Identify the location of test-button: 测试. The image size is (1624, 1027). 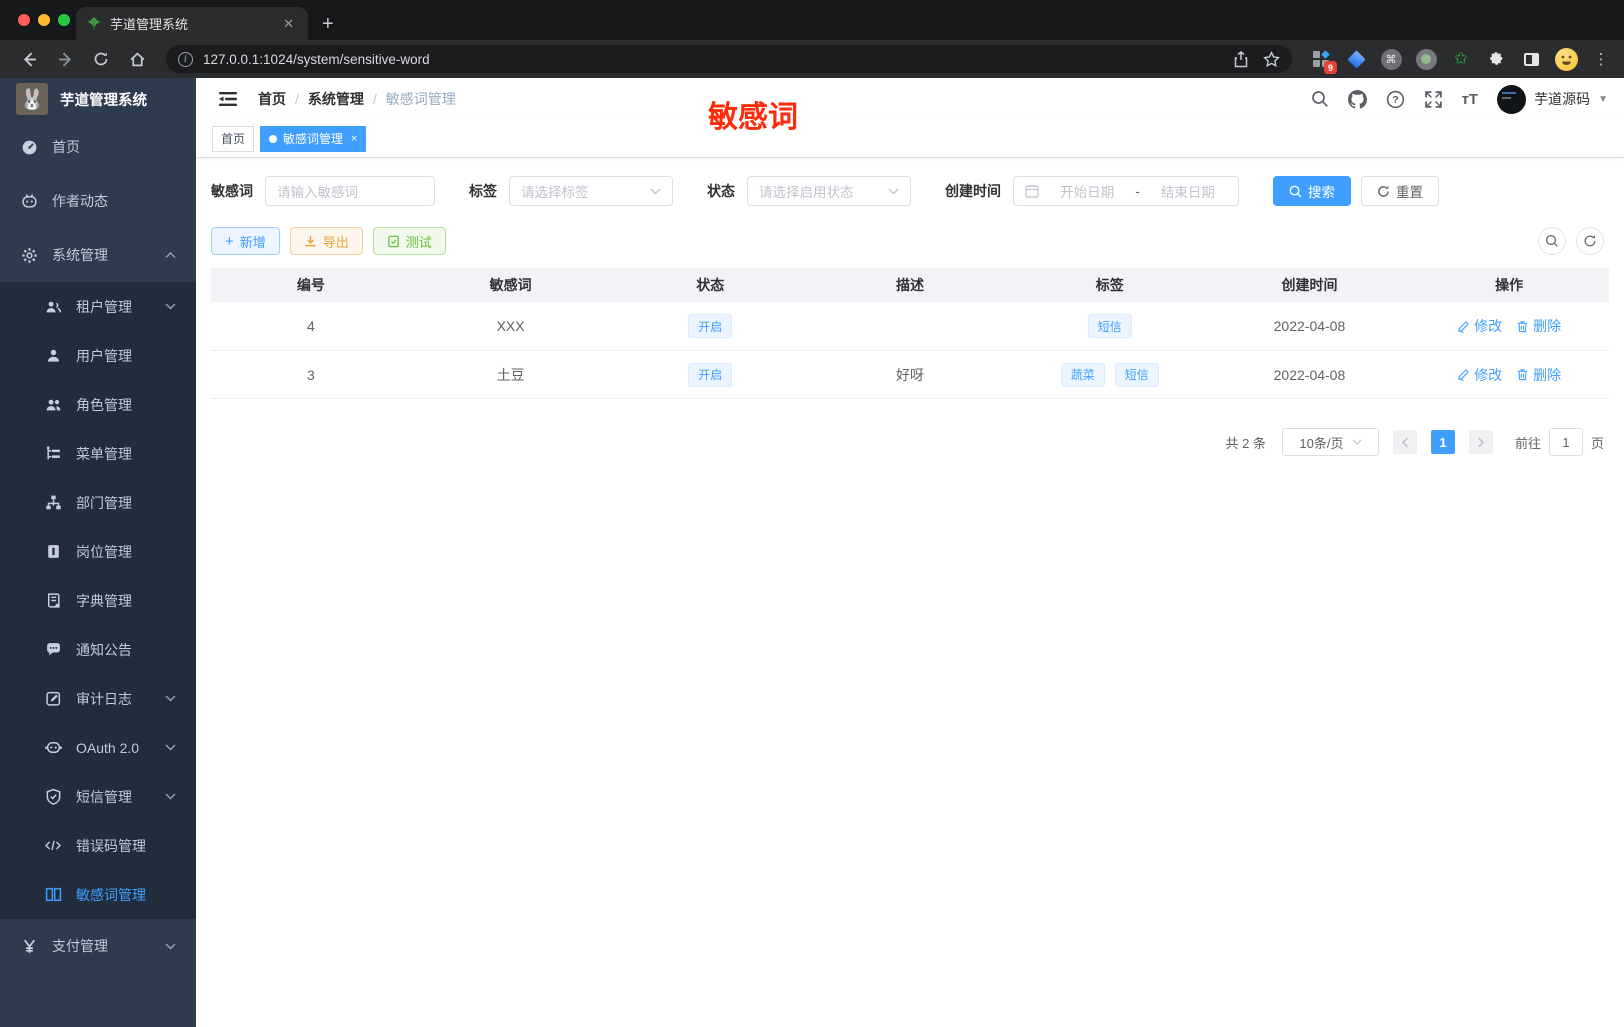
(409, 241).